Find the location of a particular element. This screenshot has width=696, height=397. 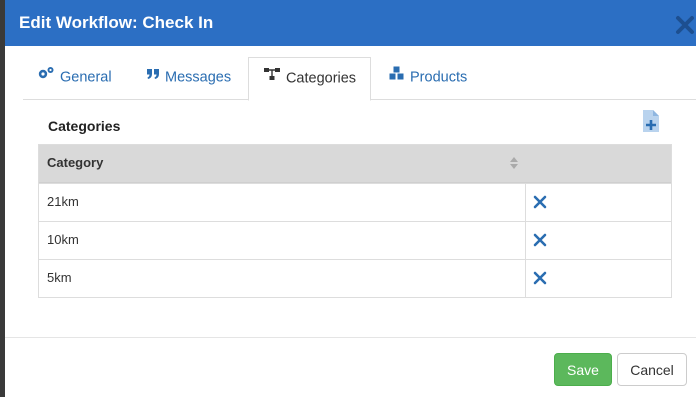

tab-general: General is located at coordinates (74, 77).